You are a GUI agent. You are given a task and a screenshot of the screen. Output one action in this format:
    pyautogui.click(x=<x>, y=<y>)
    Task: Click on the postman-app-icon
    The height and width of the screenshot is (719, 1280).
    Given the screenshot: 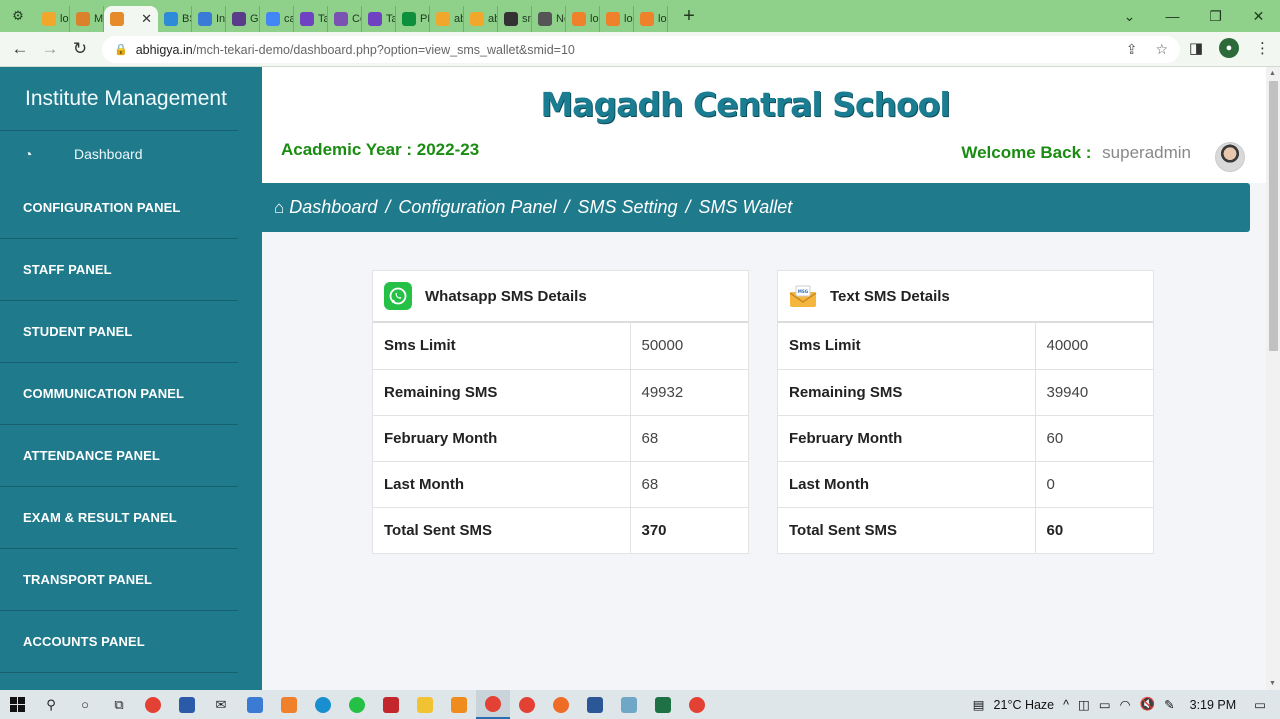 What is the action you would take?
    pyautogui.click(x=561, y=704)
    